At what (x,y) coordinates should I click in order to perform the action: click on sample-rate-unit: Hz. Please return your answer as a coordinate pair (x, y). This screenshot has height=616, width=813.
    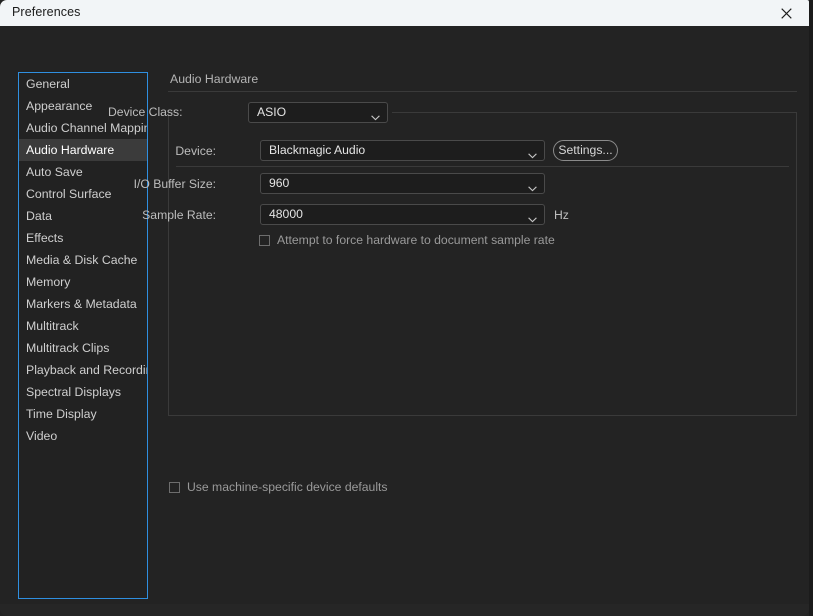
    Looking at the image, I should click on (561, 215).